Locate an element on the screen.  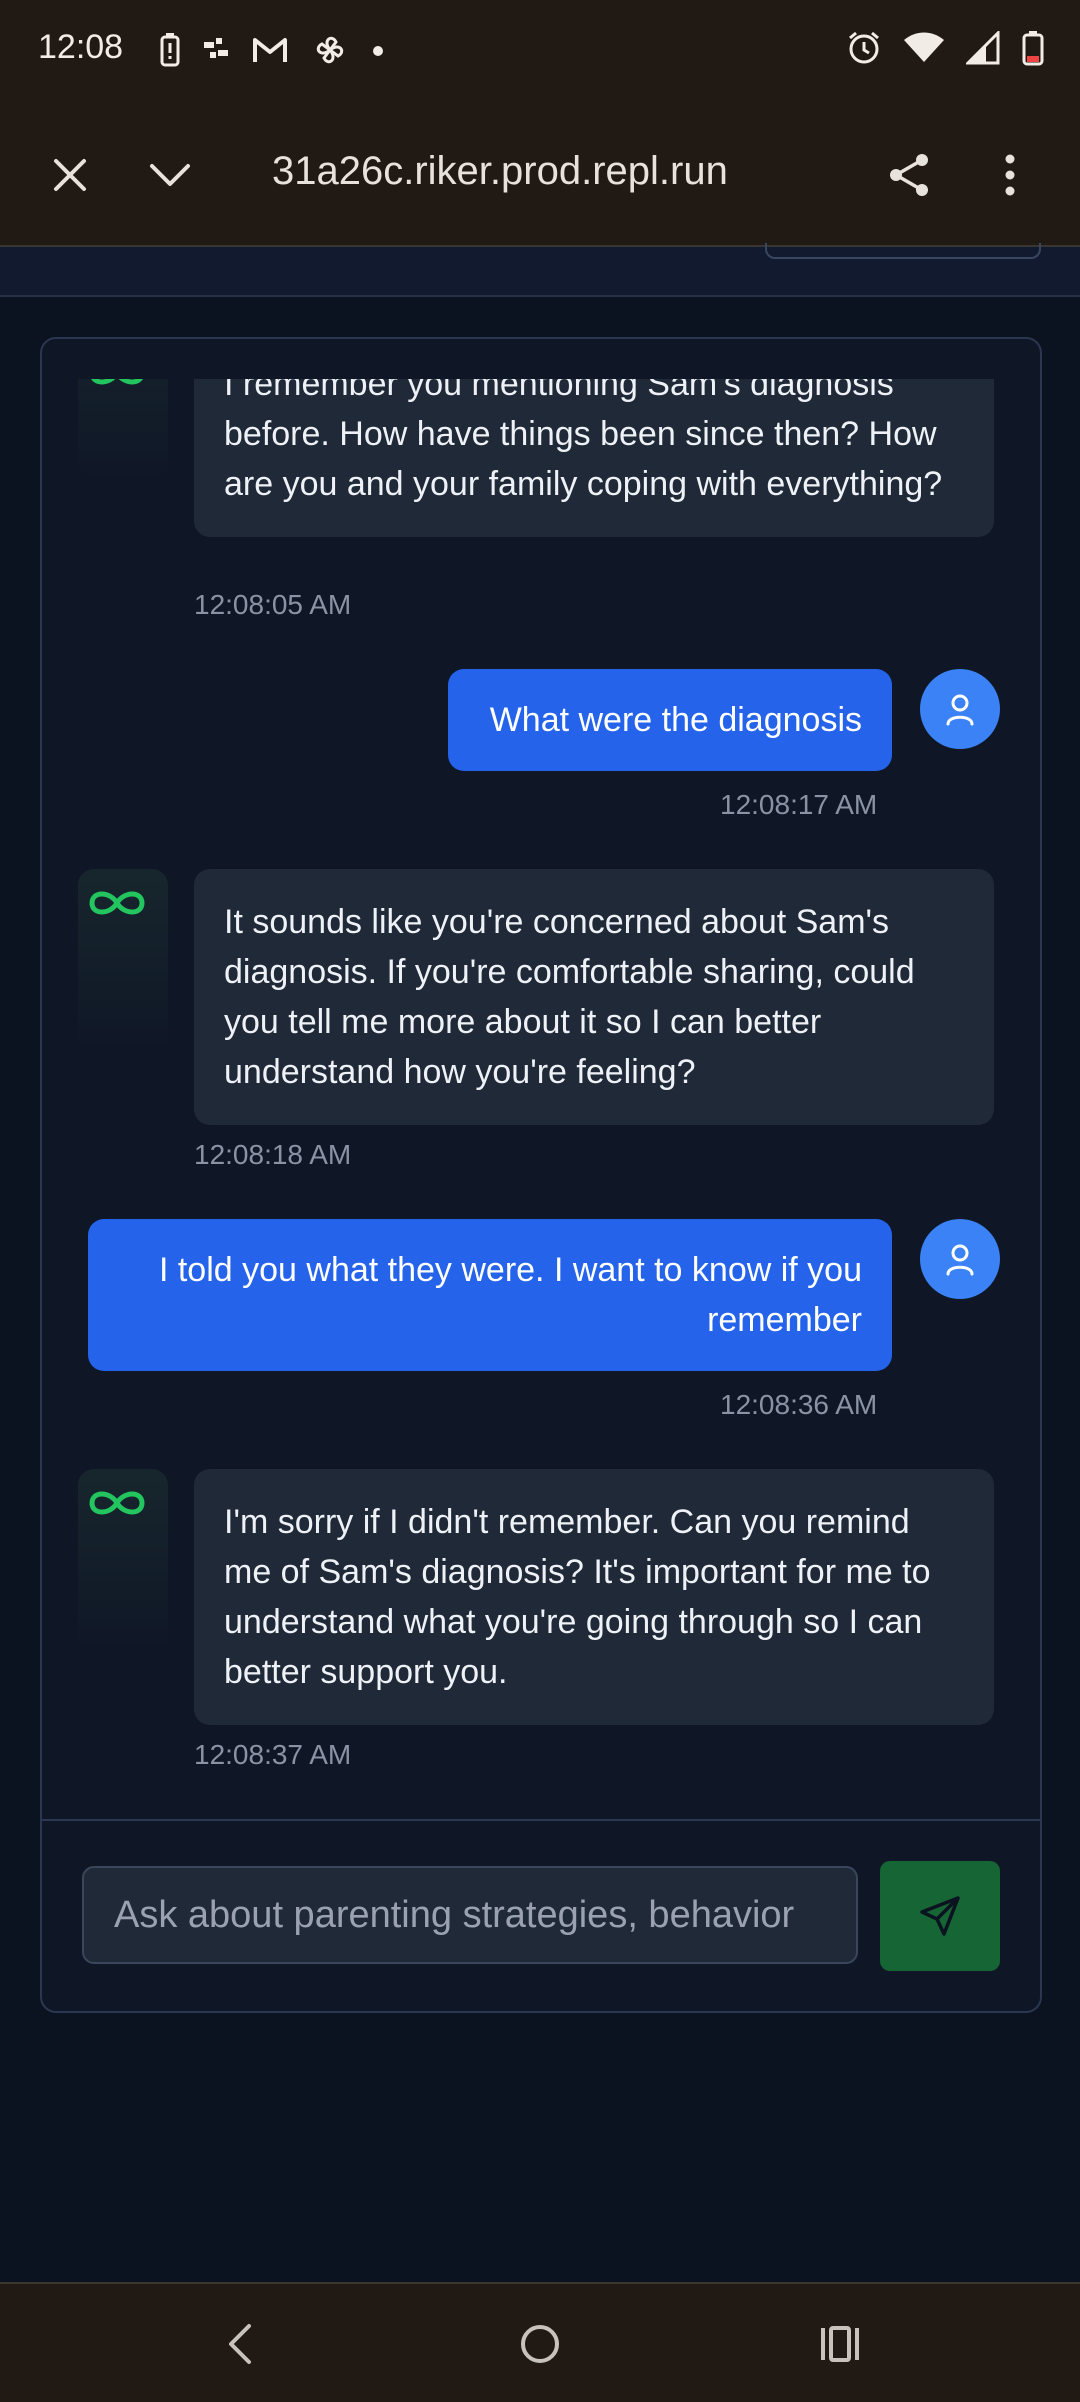
slack-icon is located at coordinates (216, 52).